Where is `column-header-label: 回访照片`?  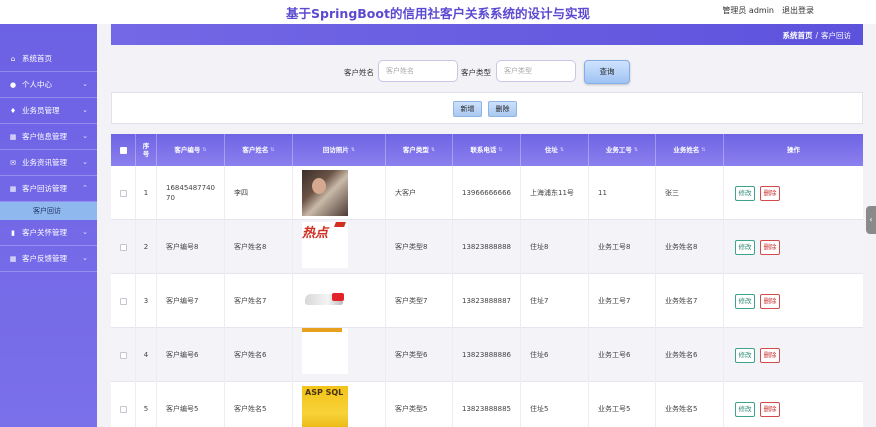 column-header-label: 回访照片 is located at coordinates (335, 150).